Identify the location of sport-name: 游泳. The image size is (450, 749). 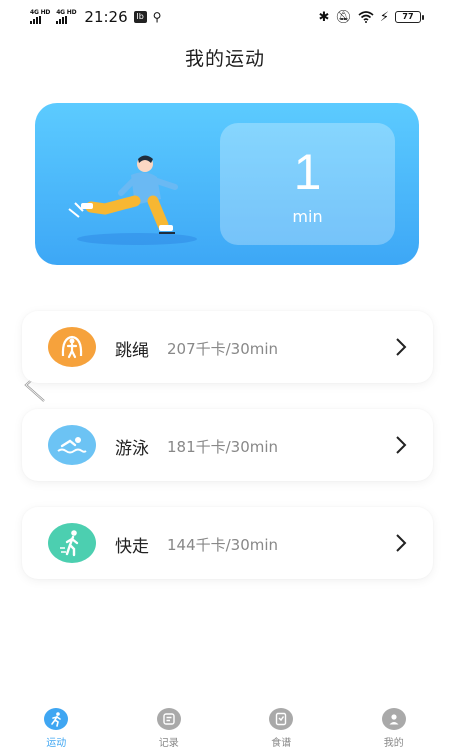
(132, 449).